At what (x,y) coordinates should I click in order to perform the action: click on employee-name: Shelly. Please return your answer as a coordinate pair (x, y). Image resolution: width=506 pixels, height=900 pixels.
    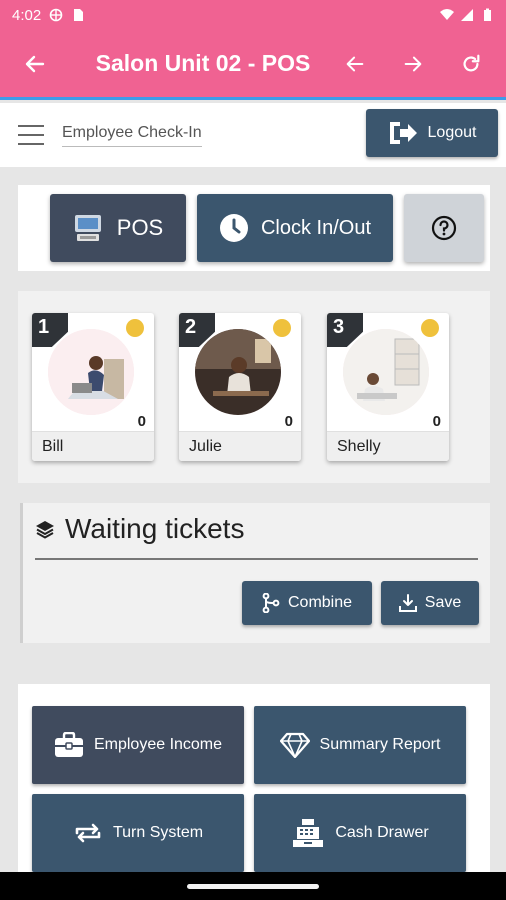
    Looking at the image, I should click on (388, 446).